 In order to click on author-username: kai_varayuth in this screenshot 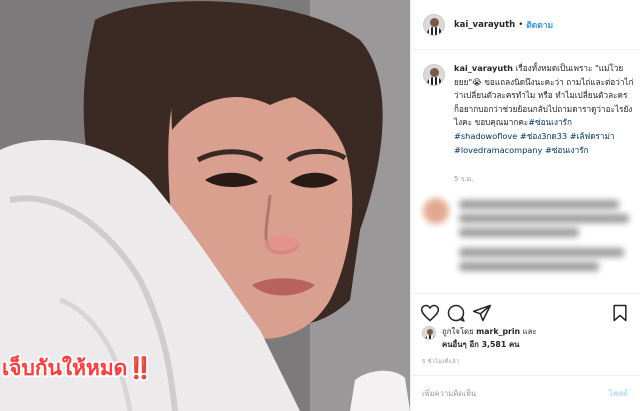, I will do `click(484, 25)`.